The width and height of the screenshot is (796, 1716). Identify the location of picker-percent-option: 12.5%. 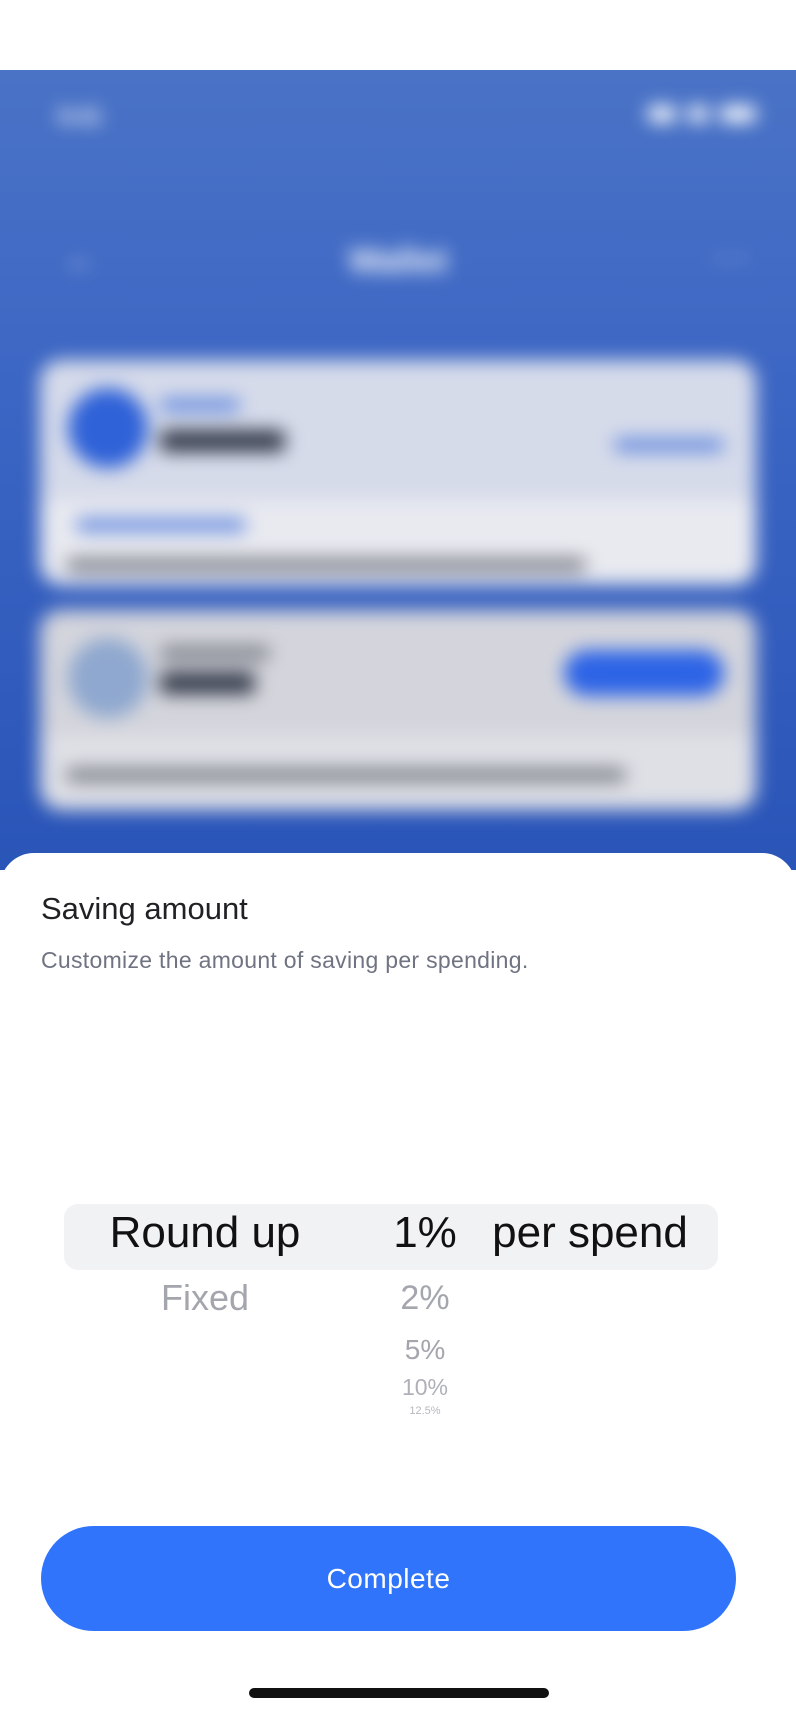
(425, 1411).